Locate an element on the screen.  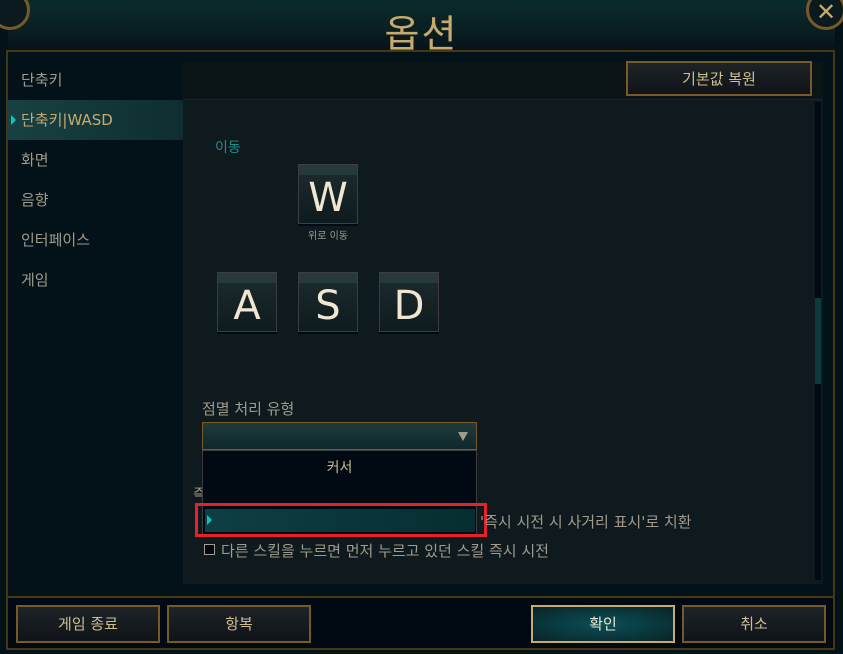
key-w-caption: 위로 이동 is located at coordinates (328, 236).